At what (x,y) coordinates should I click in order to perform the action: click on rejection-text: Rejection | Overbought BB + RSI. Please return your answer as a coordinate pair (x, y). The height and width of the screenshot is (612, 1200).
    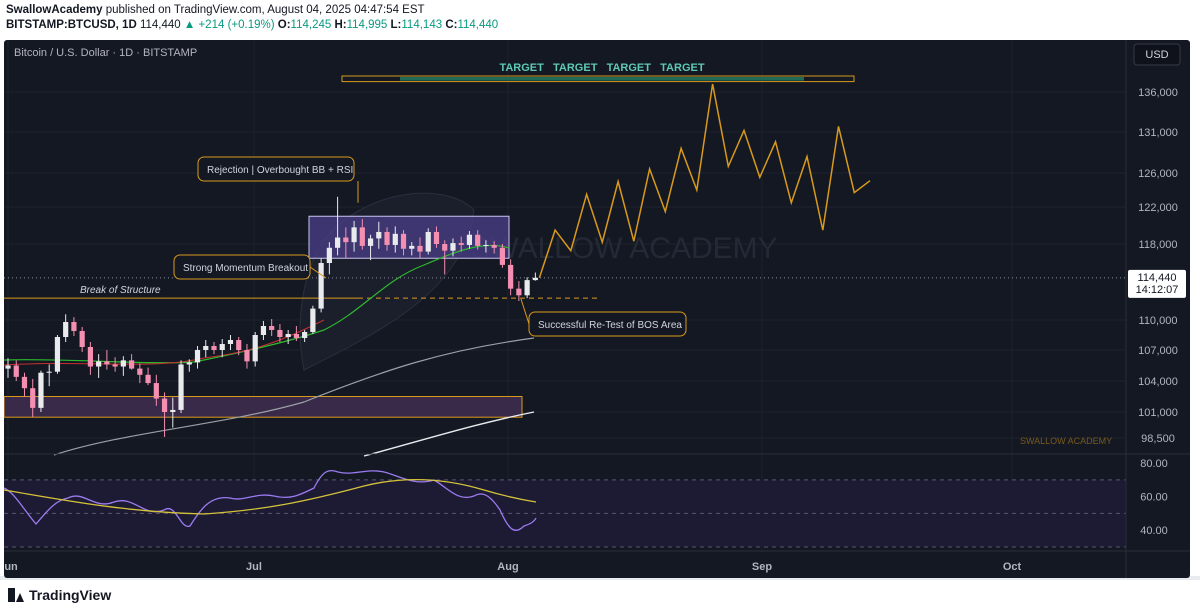
    Looking at the image, I should click on (280, 170).